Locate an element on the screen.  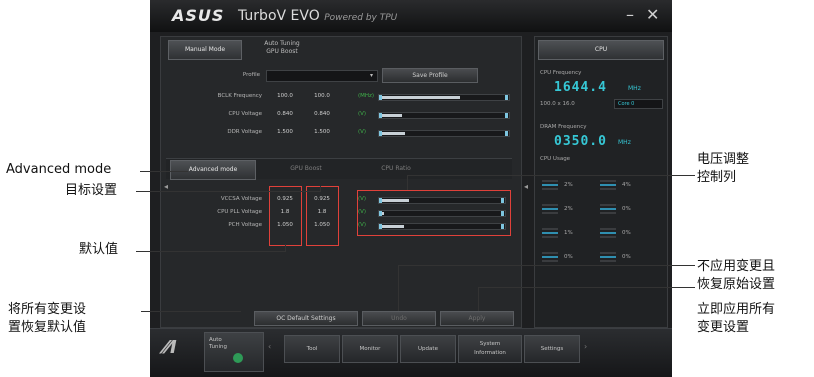
main-row-unit: (V) is located at coordinates (362, 114).